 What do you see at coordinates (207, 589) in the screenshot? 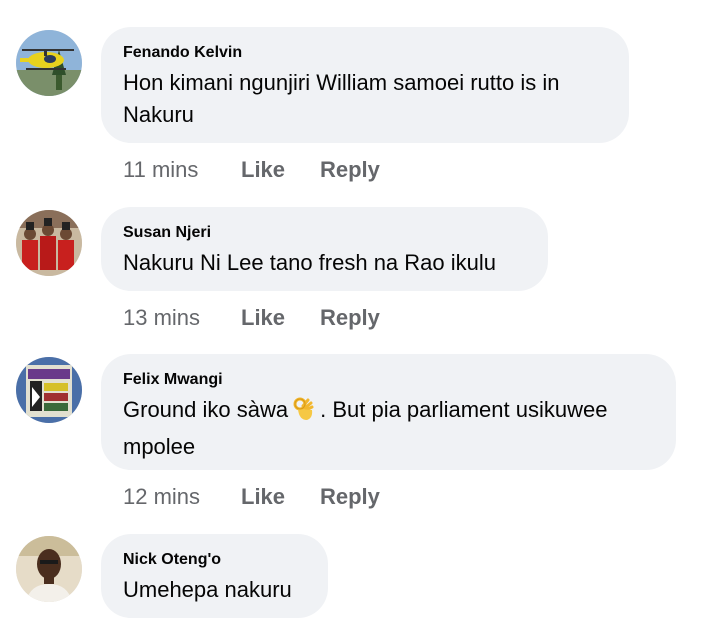
I see `comment-text: Umehepa nakuru` at bounding box center [207, 589].